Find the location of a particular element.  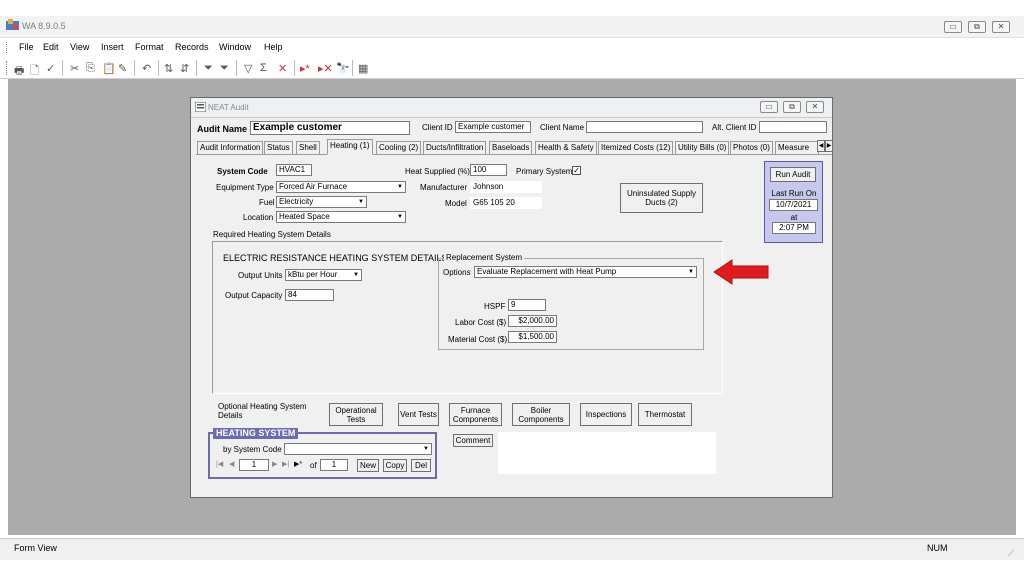

apply-filter-icon: ▽ is located at coordinates (248, 68).